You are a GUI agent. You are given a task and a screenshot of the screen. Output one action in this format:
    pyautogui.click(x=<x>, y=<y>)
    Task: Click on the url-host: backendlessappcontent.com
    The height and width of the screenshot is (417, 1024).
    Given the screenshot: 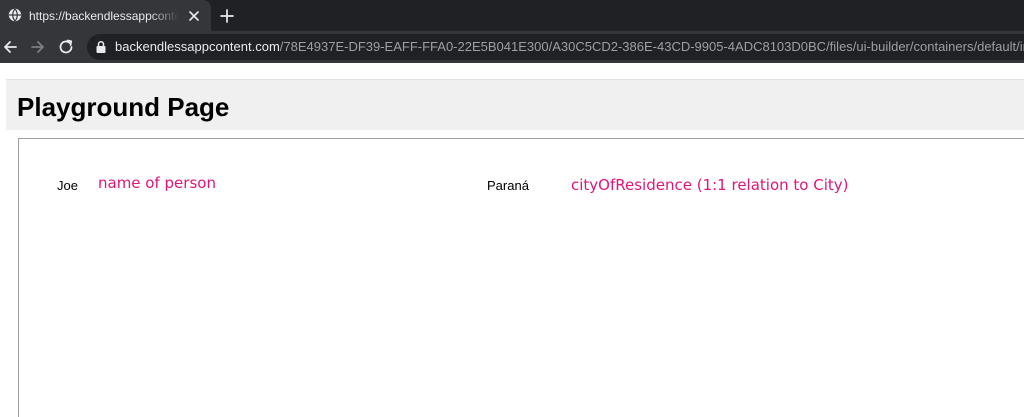 What is the action you would take?
    pyautogui.click(x=197, y=46)
    